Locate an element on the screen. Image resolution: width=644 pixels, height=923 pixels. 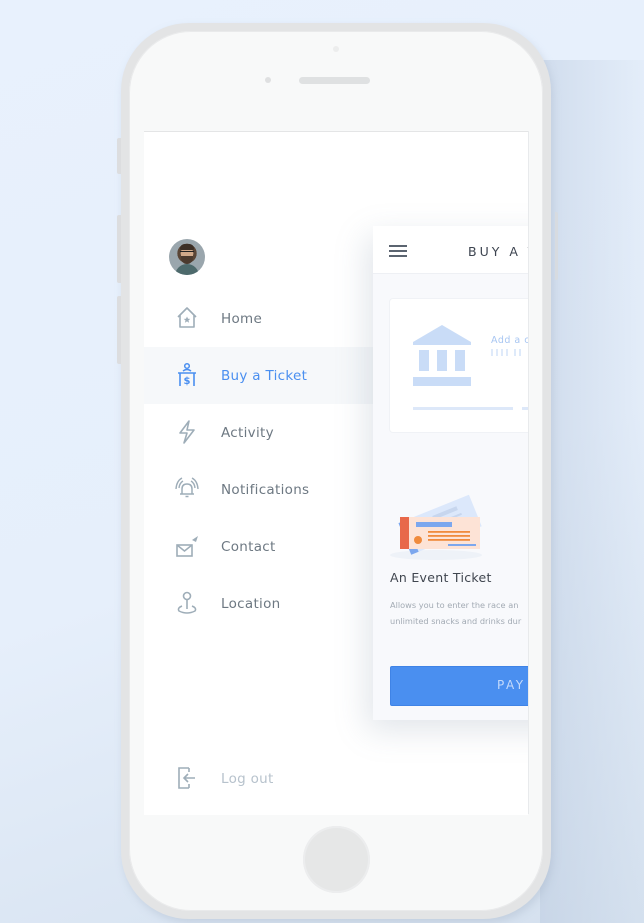
bell-ringing-icon is located at coordinates (187, 487).